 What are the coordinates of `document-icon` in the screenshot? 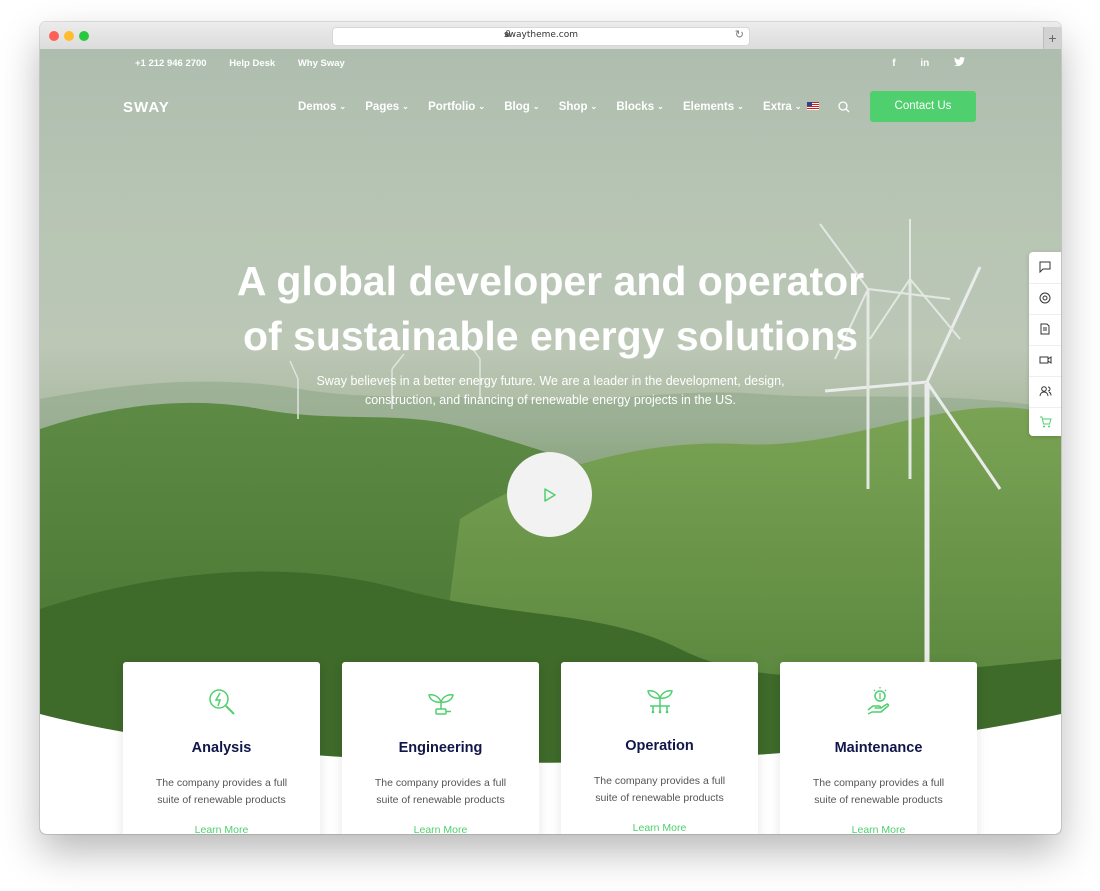 It's located at (1045, 330).